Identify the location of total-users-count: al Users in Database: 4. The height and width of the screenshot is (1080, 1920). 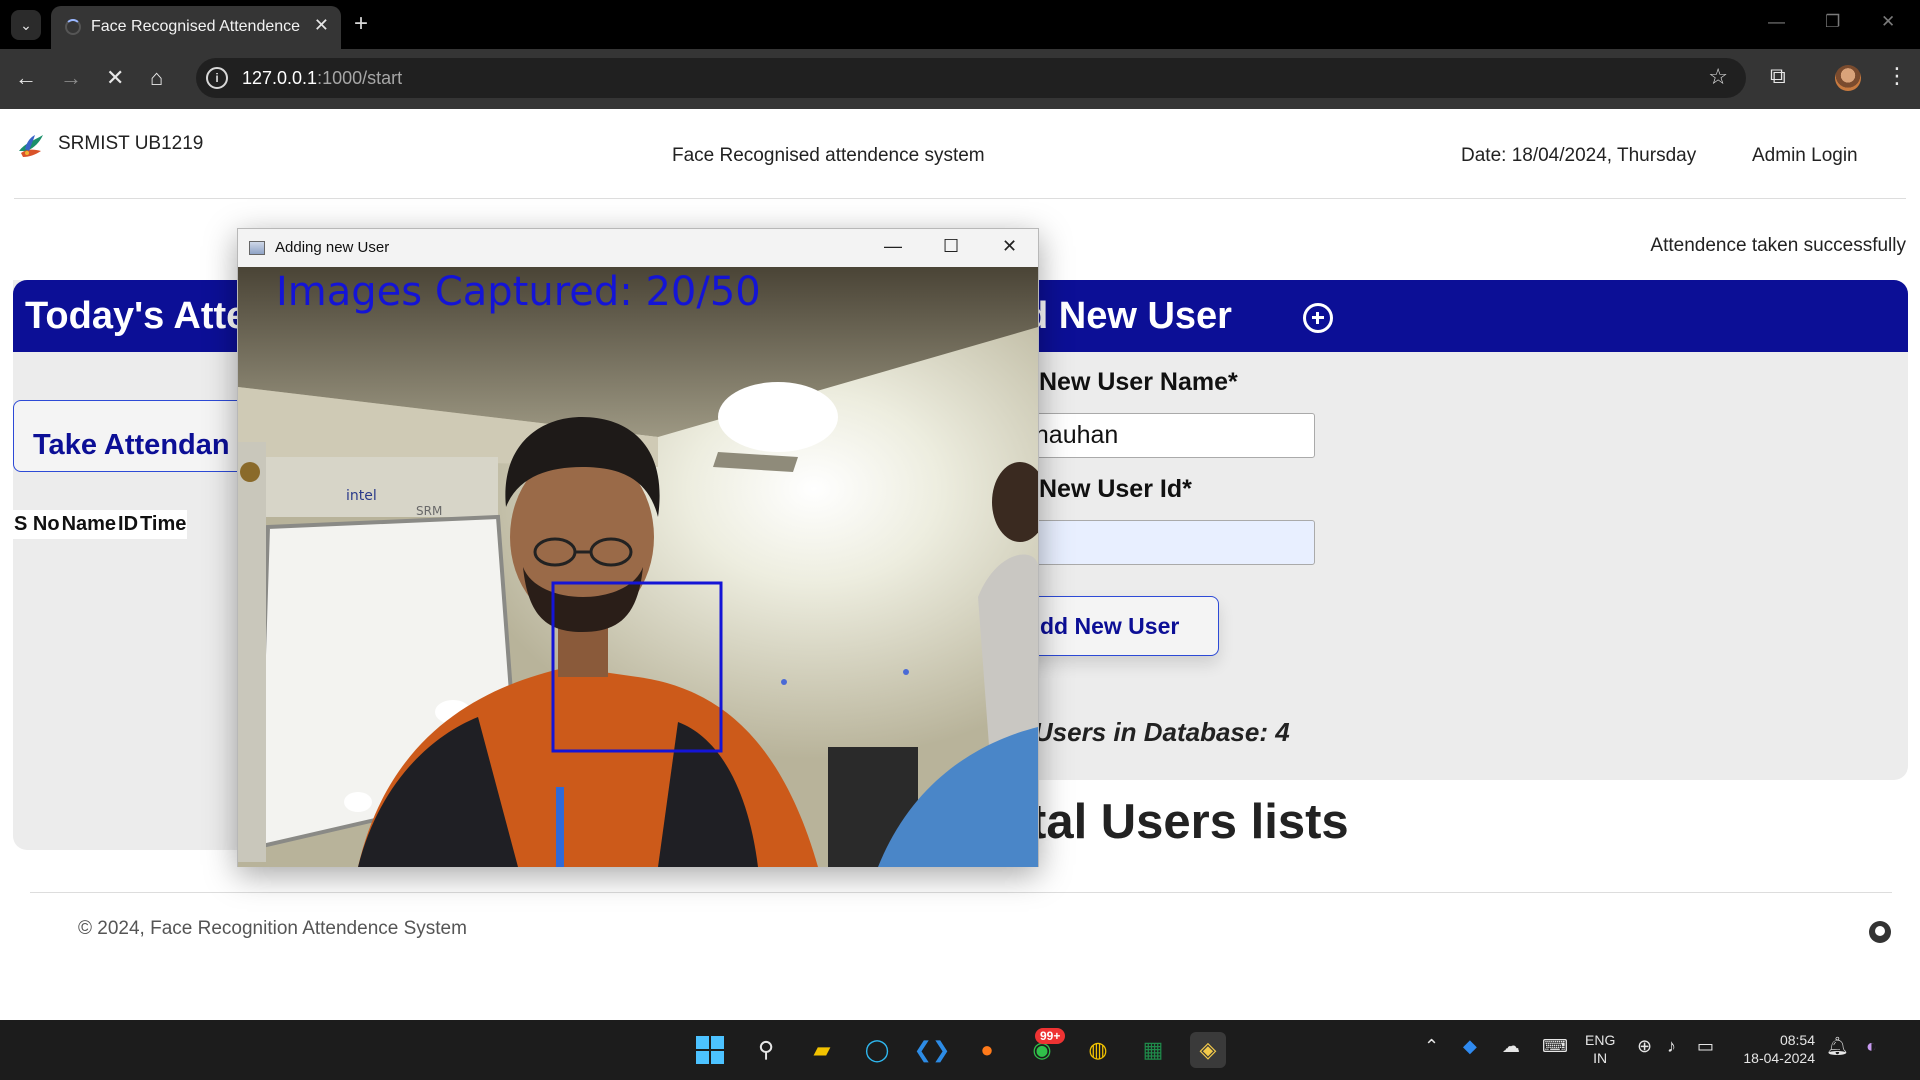
(1147, 732).